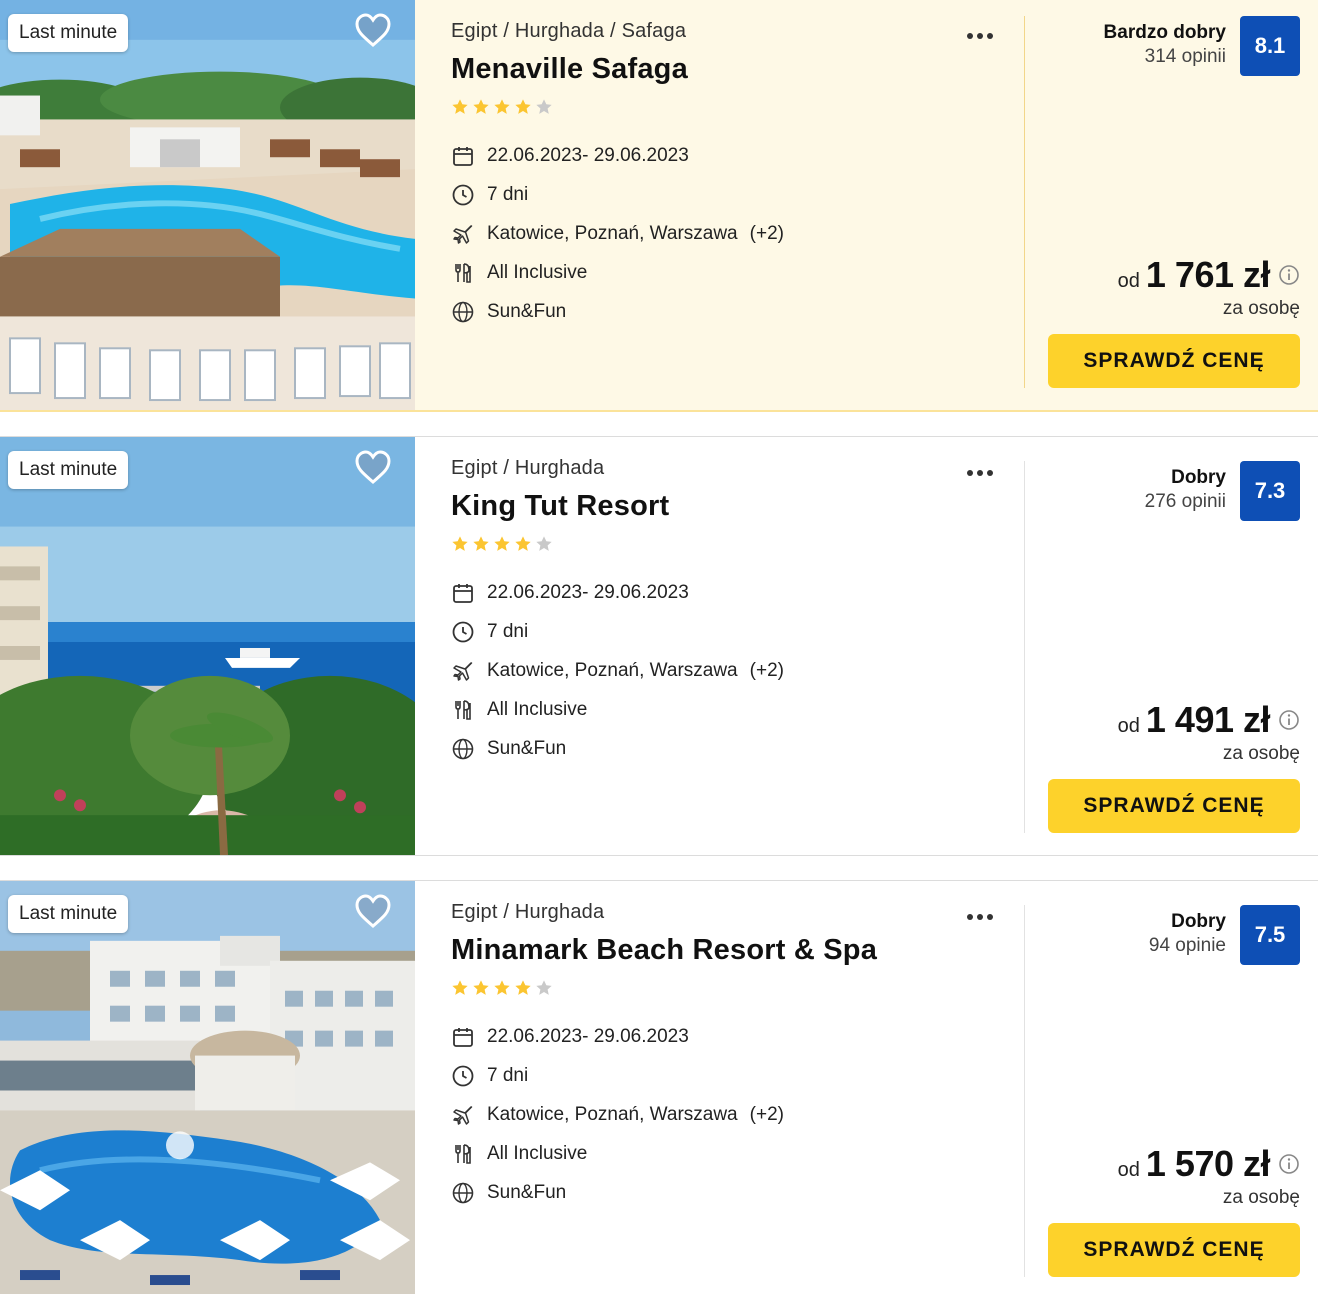  What do you see at coordinates (738, 506) in the screenshot?
I see `hotel-name: King Tut Resort` at bounding box center [738, 506].